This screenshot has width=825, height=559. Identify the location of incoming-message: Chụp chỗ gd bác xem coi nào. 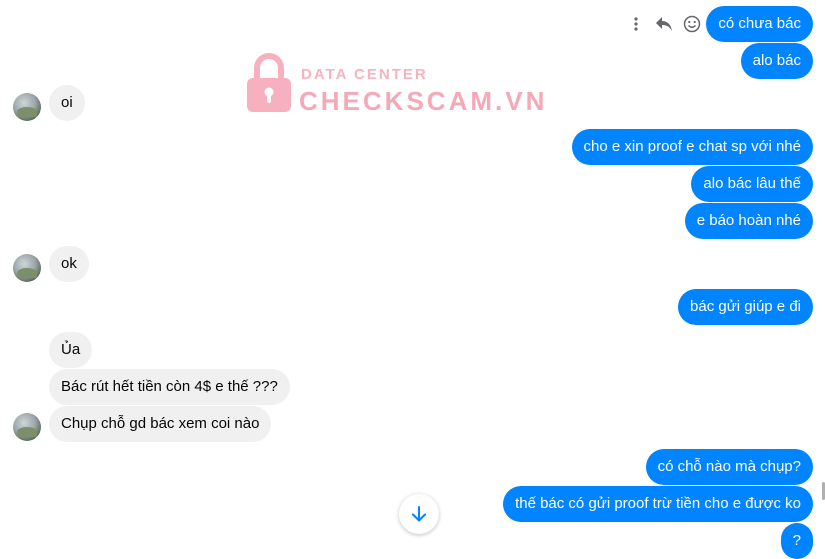
(160, 424).